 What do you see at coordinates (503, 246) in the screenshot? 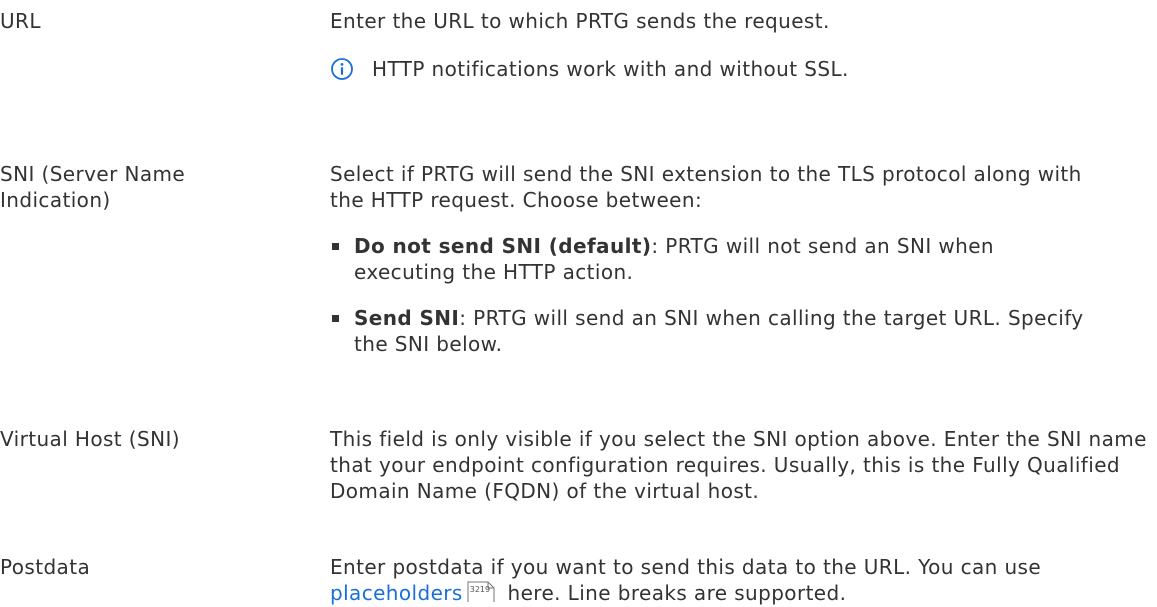
I see `option-name: Do not send SNI (default)` at bounding box center [503, 246].